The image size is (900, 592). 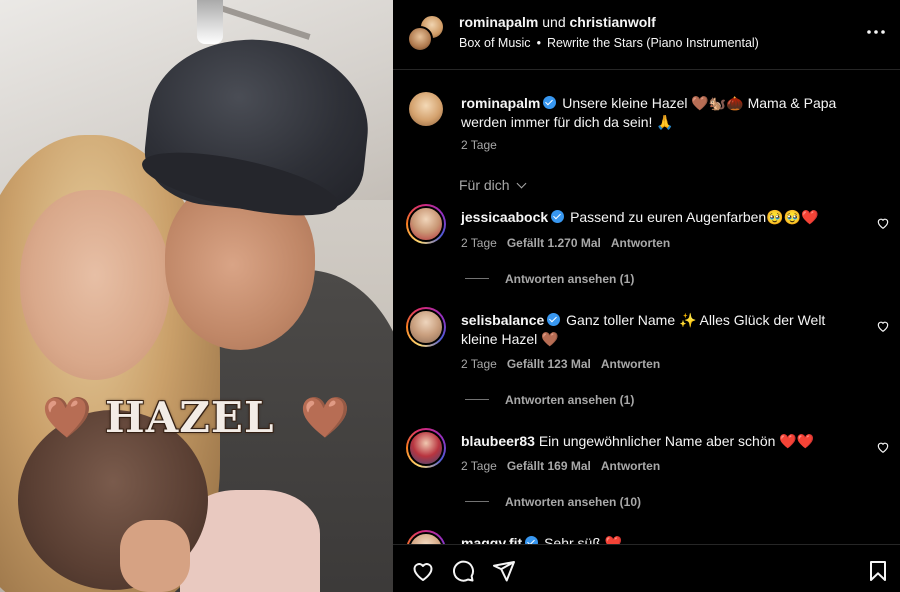 I want to click on woman-face, so click(x=95, y=285).